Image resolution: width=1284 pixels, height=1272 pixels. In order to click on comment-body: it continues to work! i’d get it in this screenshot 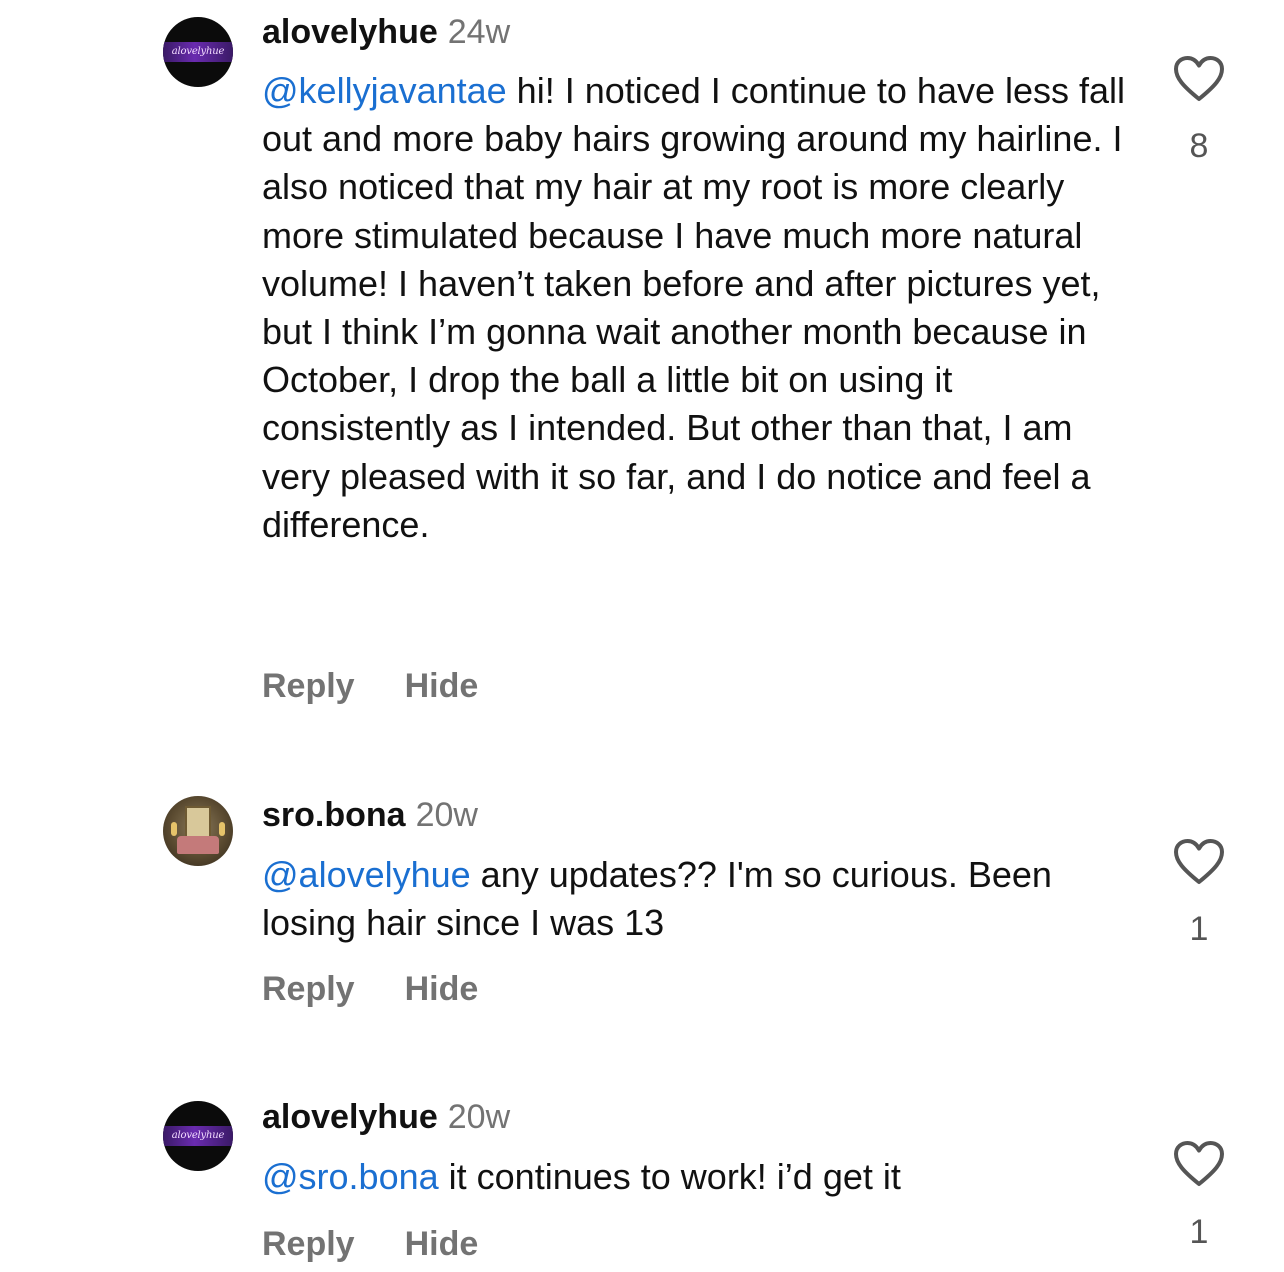, I will do `click(669, 1176)`.